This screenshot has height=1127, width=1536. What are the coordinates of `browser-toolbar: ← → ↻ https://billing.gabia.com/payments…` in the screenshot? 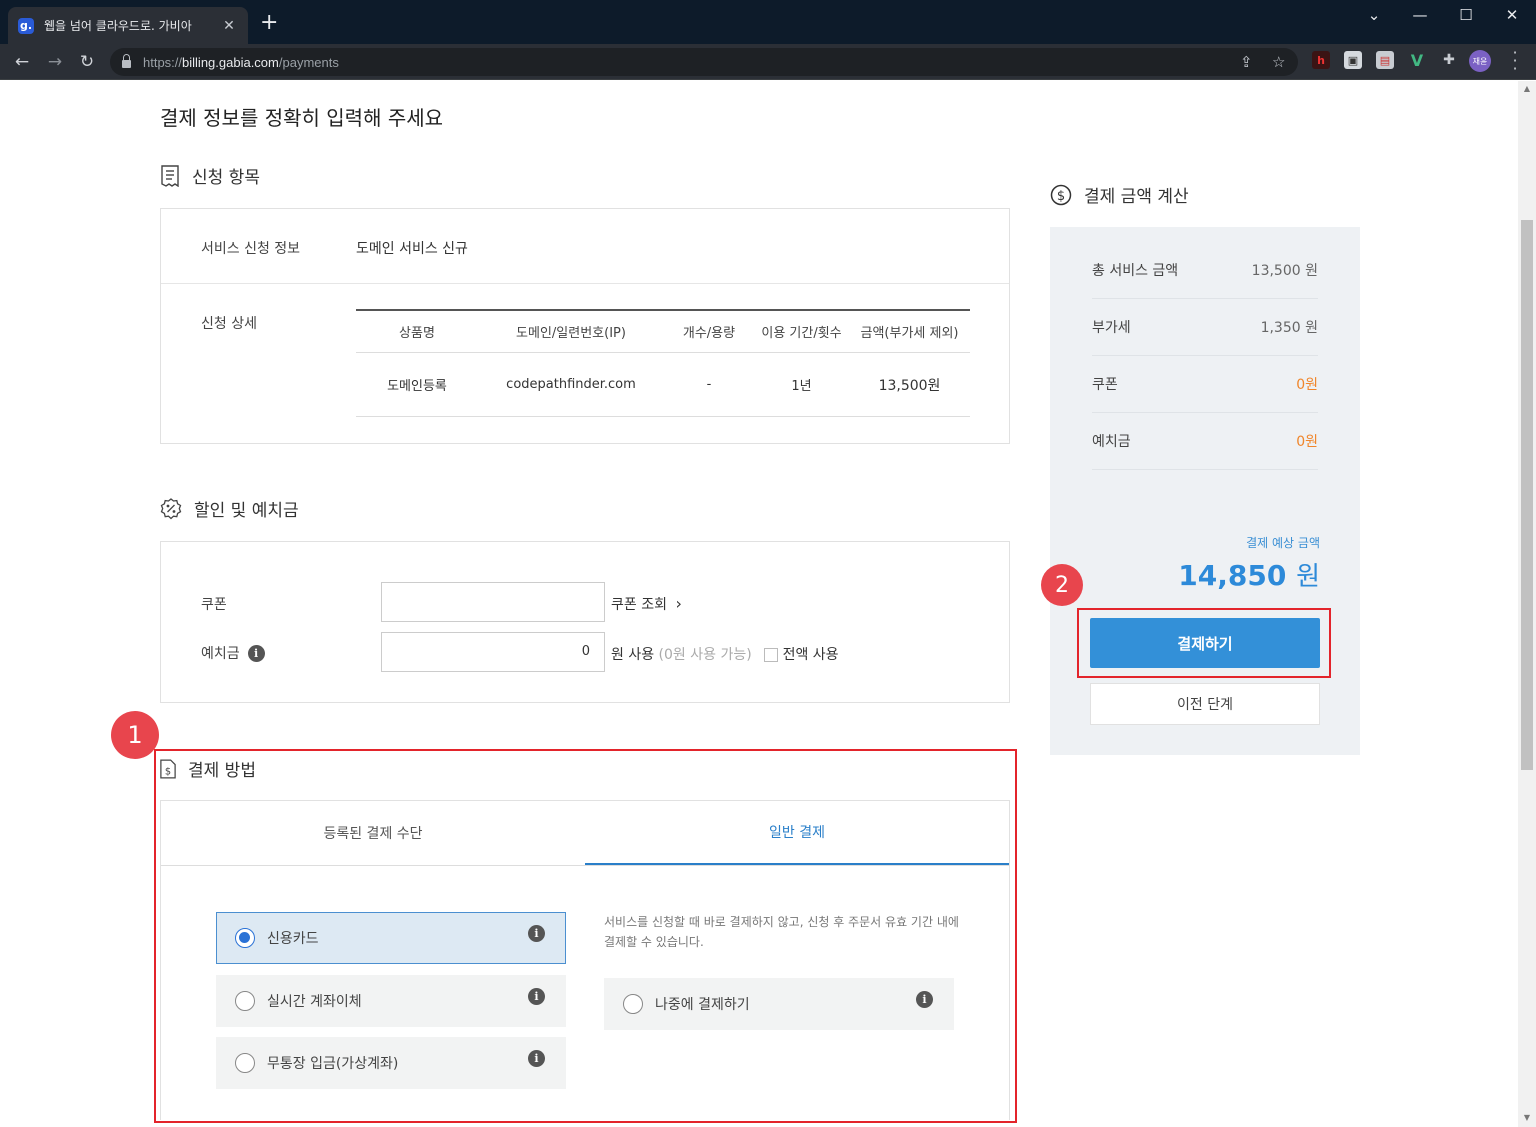 It's located at (768, 62).